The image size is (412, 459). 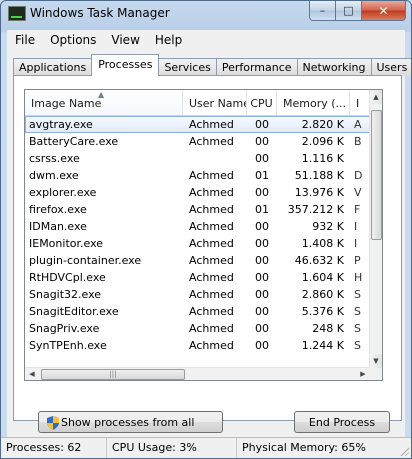 What do you see at coordinates (322, 311) in the screenshot?
I see `process-memory: 5.376 K` at bounding box center [322, 311].